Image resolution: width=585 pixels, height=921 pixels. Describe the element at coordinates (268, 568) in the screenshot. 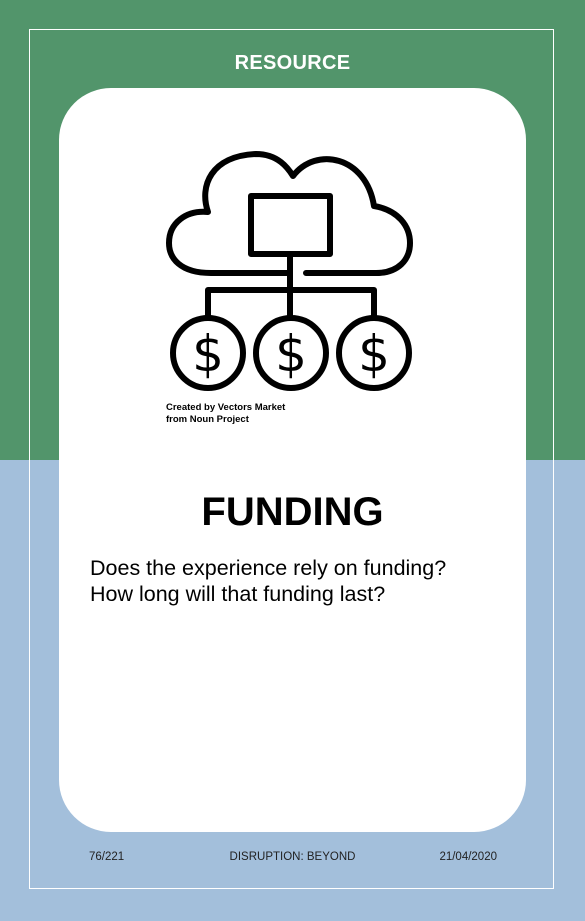

I see `question-line-1: Does the experience rely on funding?` at that location.